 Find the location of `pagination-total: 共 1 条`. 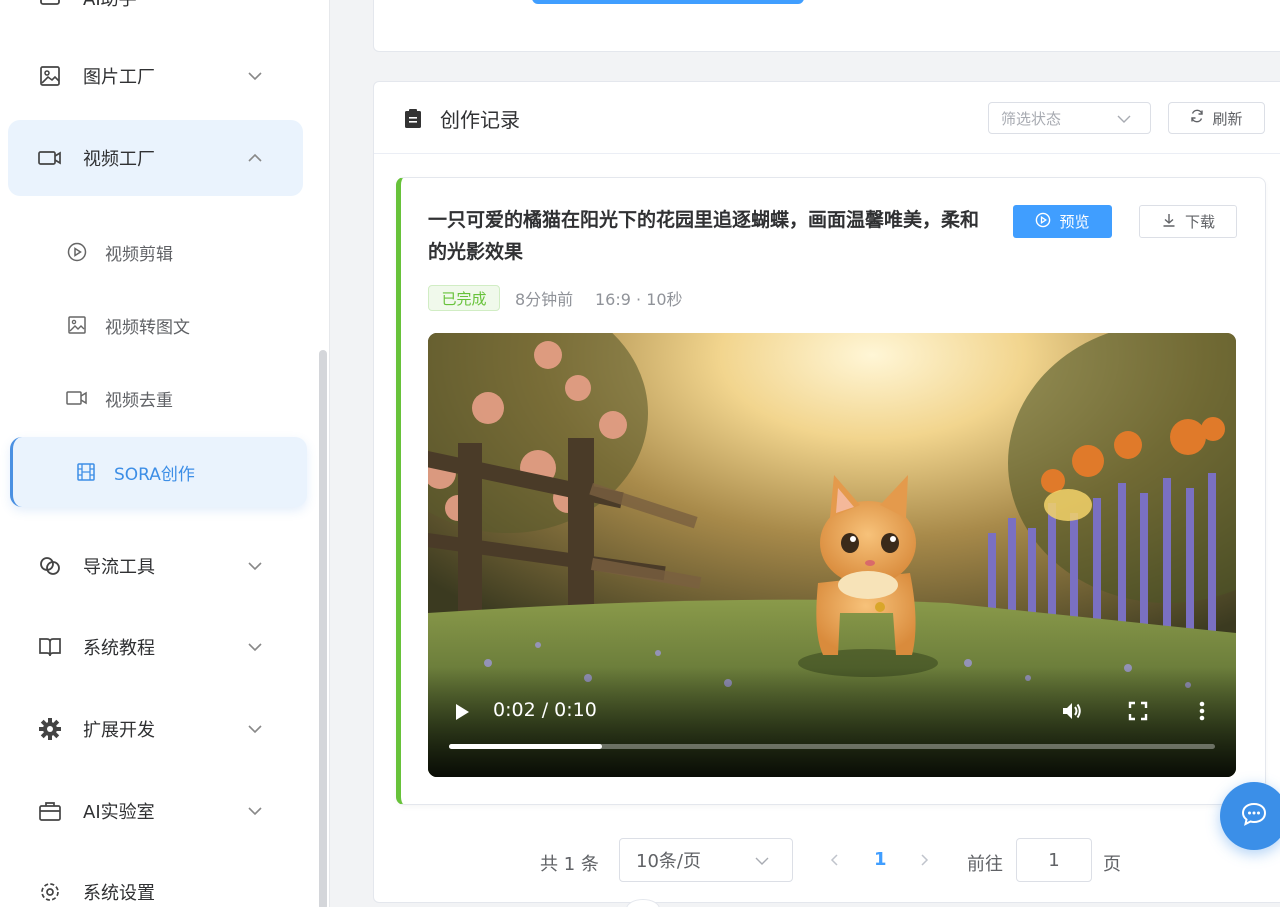

pagination-total: 共 1 条 is located at coordinates (569, 864).